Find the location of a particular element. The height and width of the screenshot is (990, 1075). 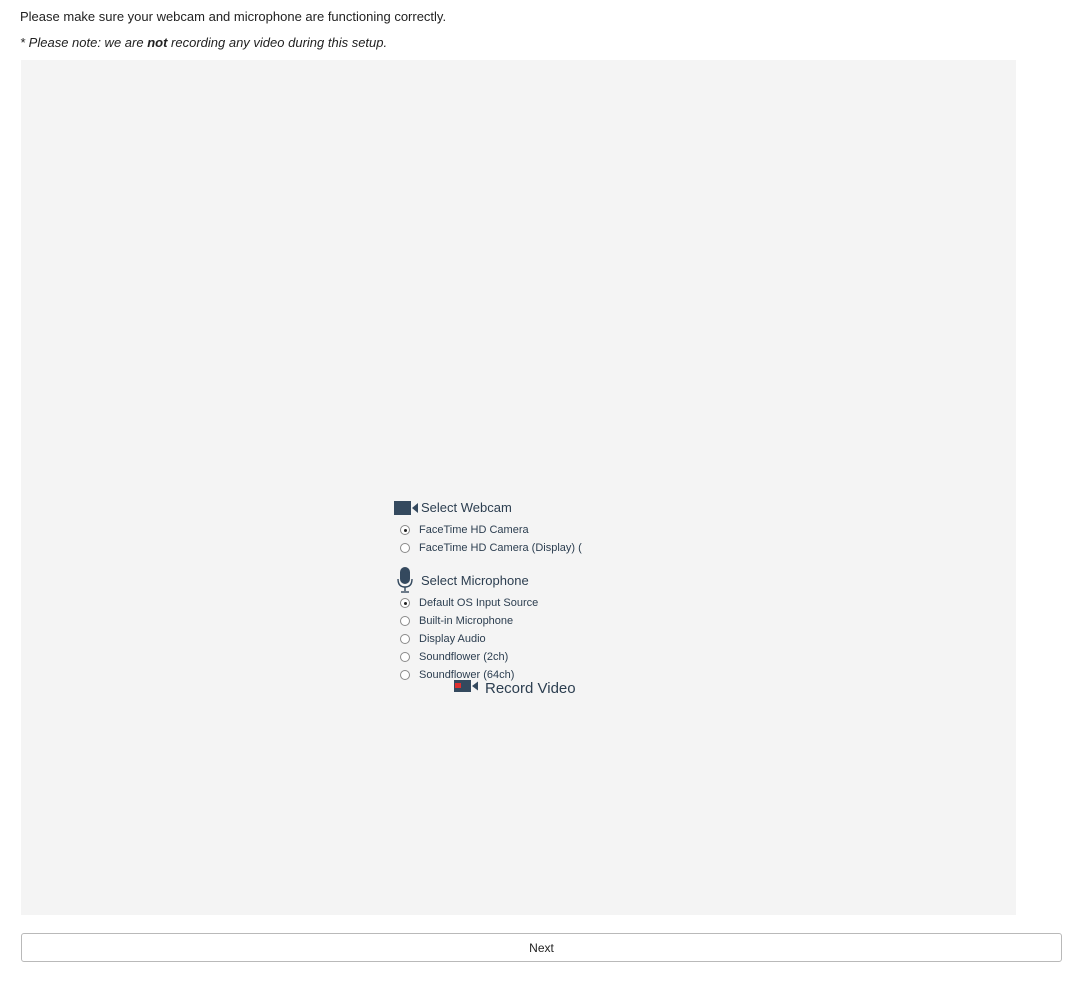

microphone-heading-label: Select Microphone is located at coordinates (475, 580).